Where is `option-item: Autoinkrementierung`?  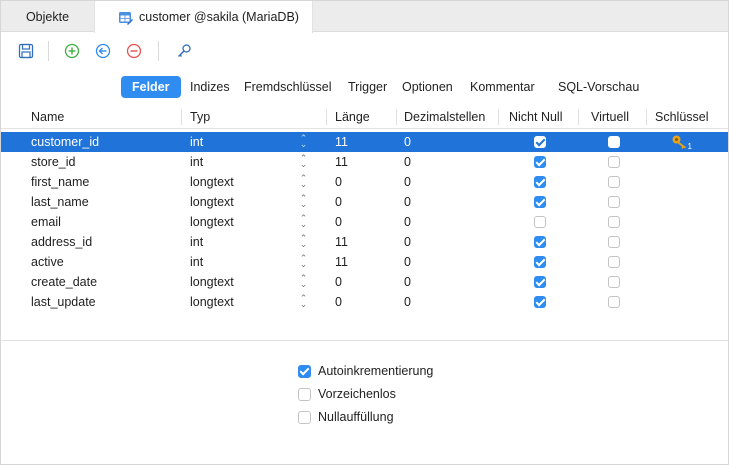
option-item: Autoinkrementierung is located at coordinates (398, 372).